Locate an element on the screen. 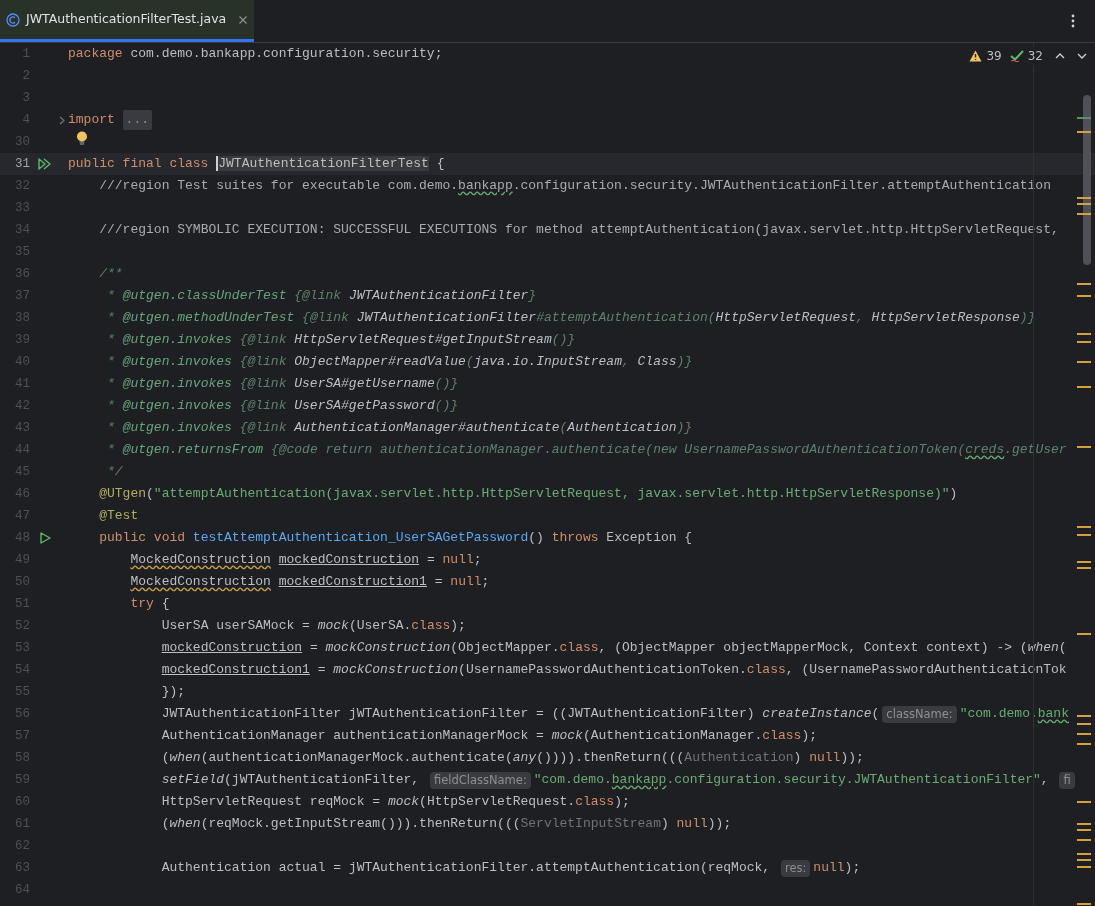 The height and width of the screenshot is (906, 1095). code-text: JWTAuthenticationFilter jWTAuthenticationFilter = ((JWTAuthenticationFilter) createInstance( is located at coordinates (520, 714).